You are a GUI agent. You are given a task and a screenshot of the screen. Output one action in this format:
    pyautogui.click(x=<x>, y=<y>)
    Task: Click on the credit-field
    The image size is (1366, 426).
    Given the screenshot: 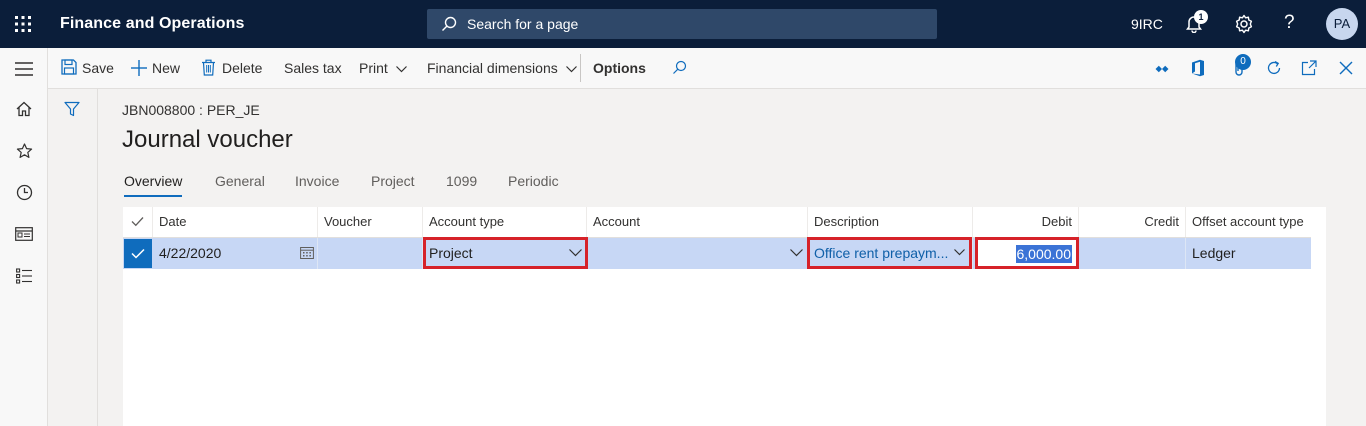 What is the action you would take?
    pyautogui.click(x=1132, y=253)
    